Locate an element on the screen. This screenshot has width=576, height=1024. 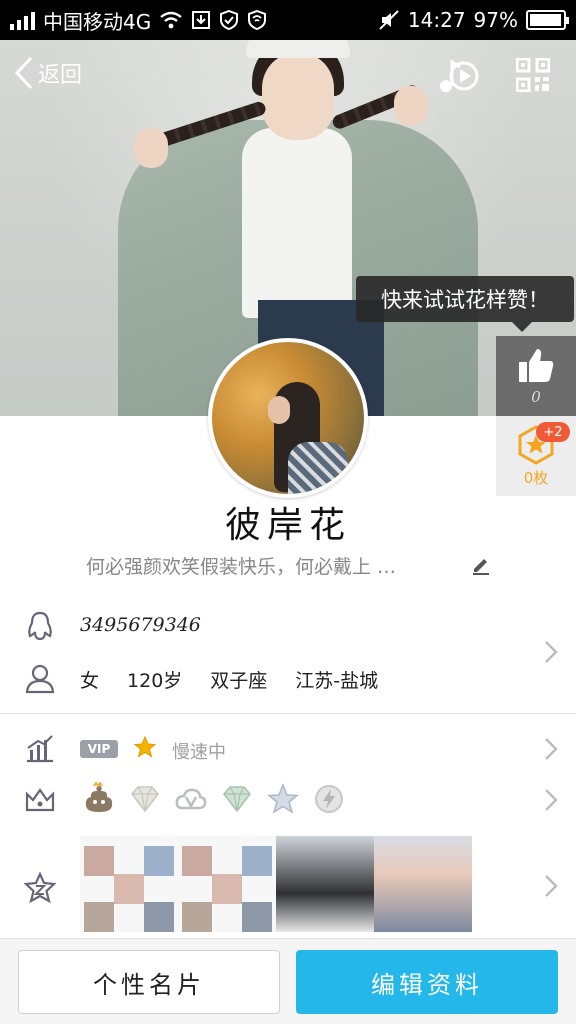
clock: 14:27 is located at coordinates (436, 20).